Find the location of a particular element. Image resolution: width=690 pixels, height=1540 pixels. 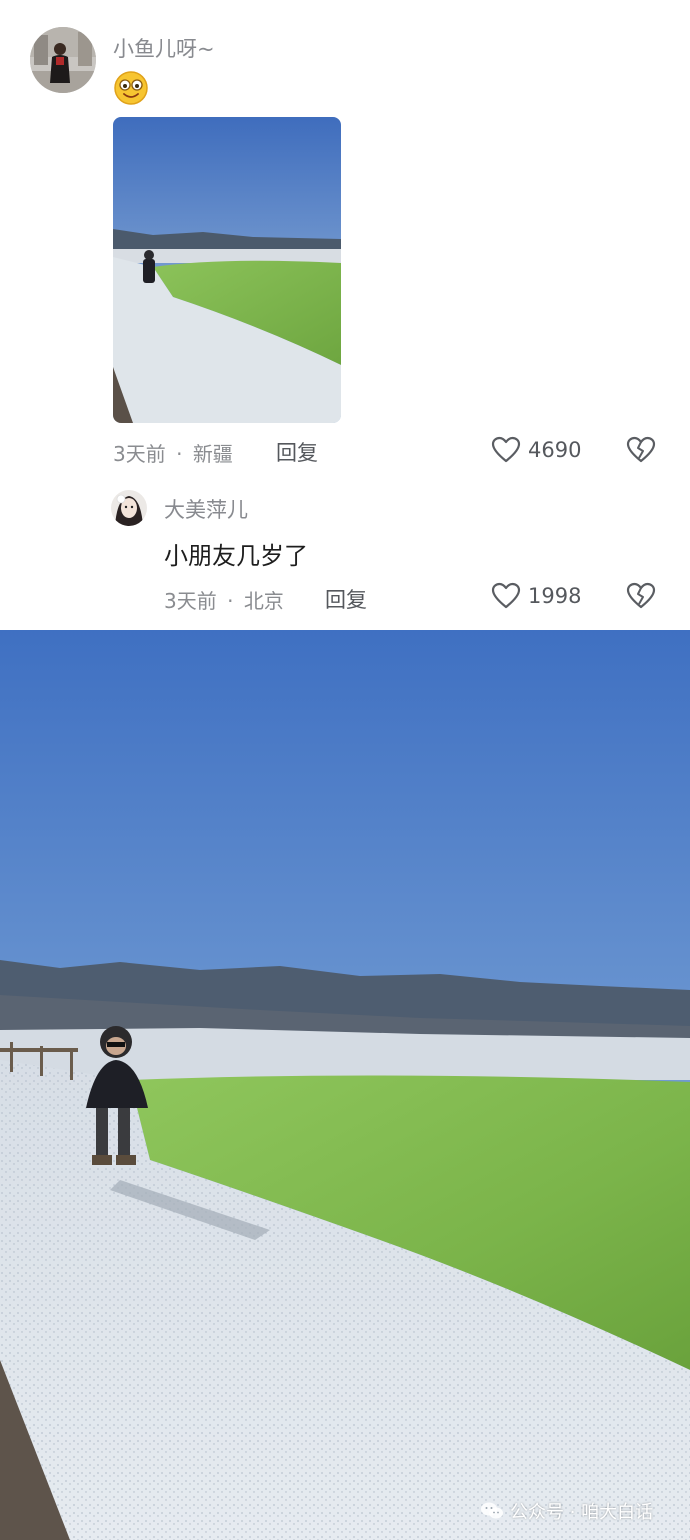

like-count: 4690 is located at coordinates (555, 450).